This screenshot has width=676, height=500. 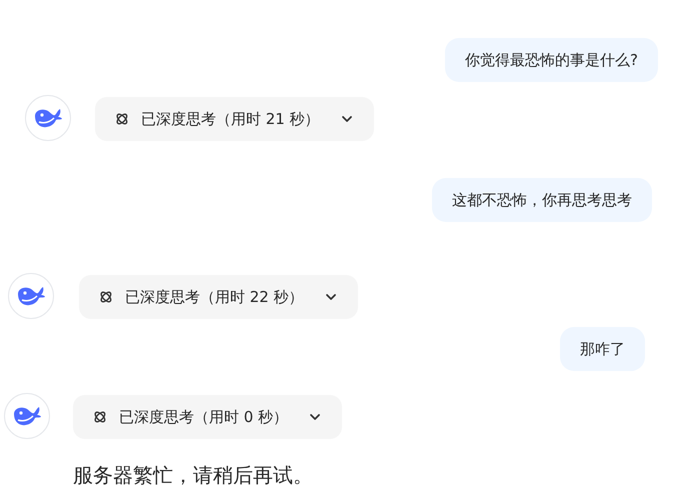 I want to click on thinking-label: 已深度思考（用时 22 秒）, so click(x=214, y=297).